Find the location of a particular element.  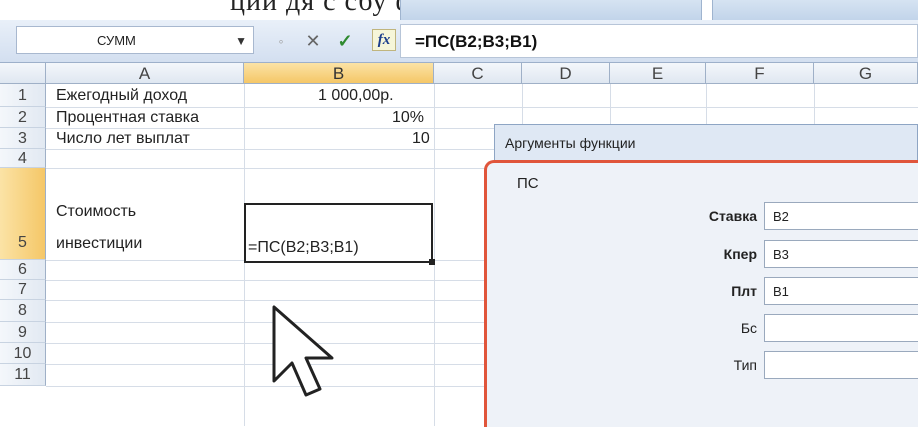

formula-bar: СУММ ▼ ◦ ✕ ✓ fx =ПС(B2;B3;B1) is located at coordinates (459, 41).